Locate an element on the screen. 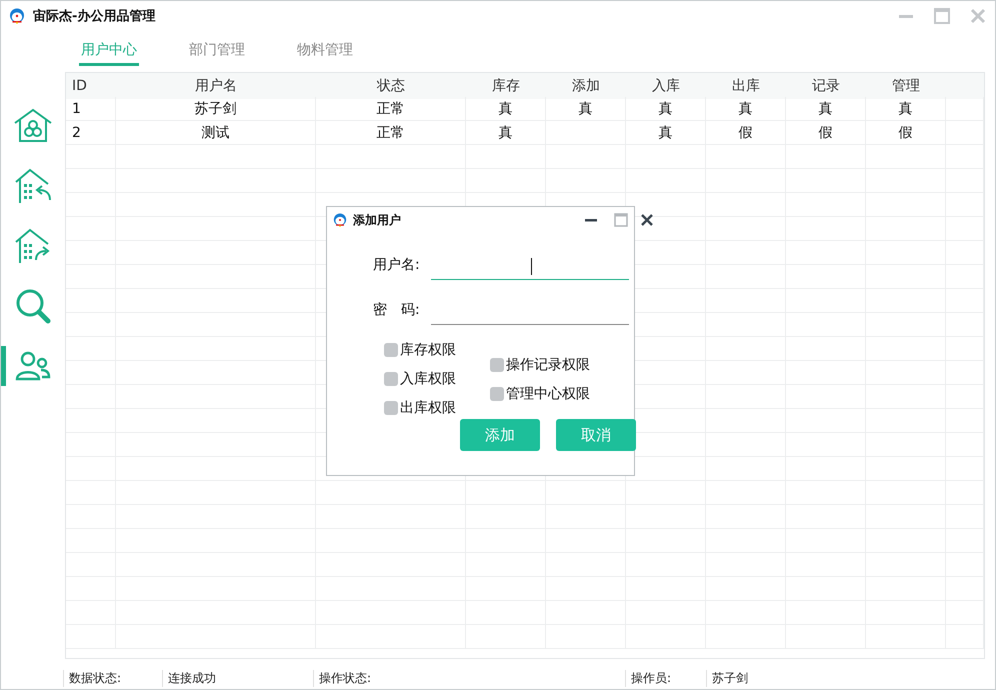  tab: 部门管理 is located at coordinates (217, 51).